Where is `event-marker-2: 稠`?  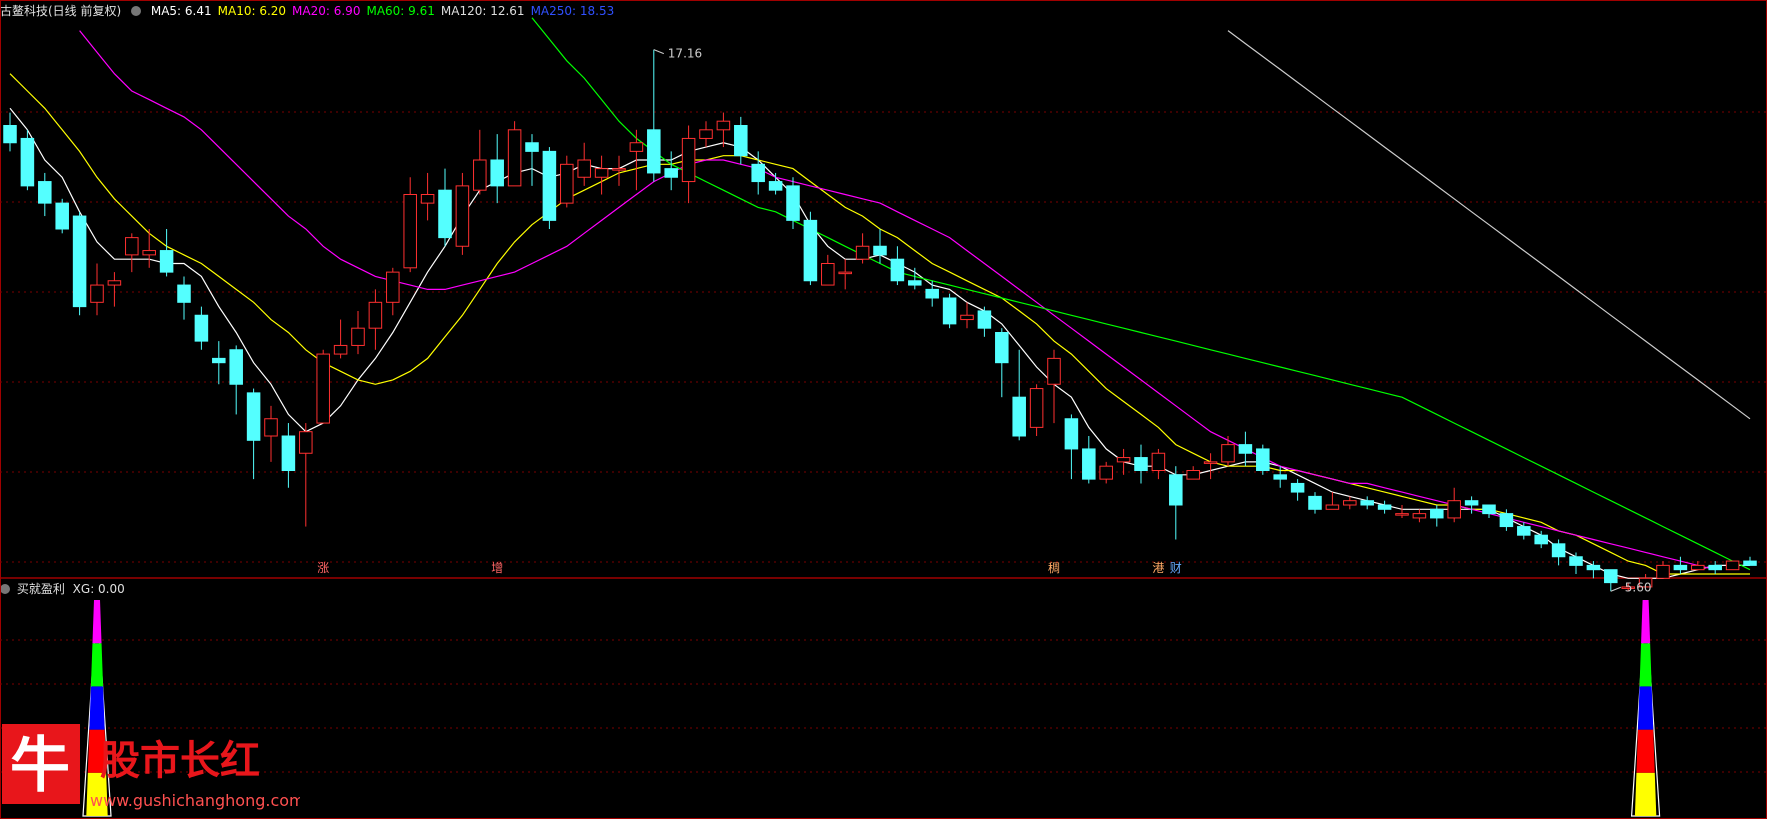 event-marker-2: 稠 is located at coordinates (1054, 568).